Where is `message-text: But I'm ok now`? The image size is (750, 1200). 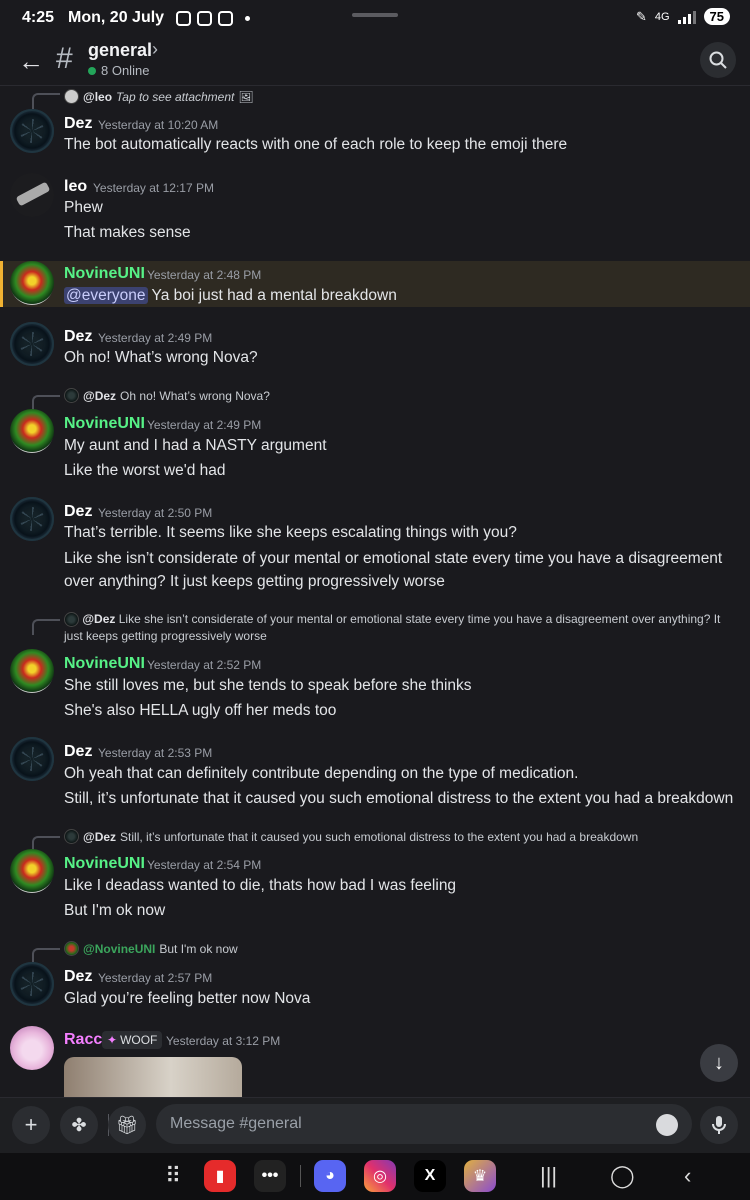
message-text: But I'm ok now is located at coordinates (115, 910).